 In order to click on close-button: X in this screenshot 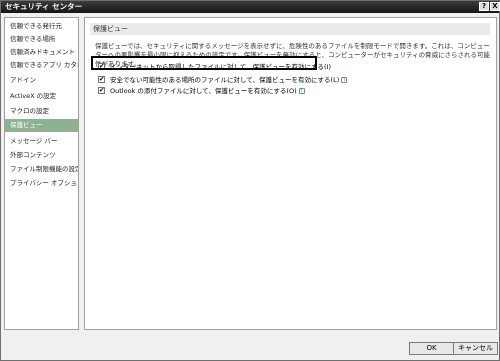, I will do `click(495, 6)`.